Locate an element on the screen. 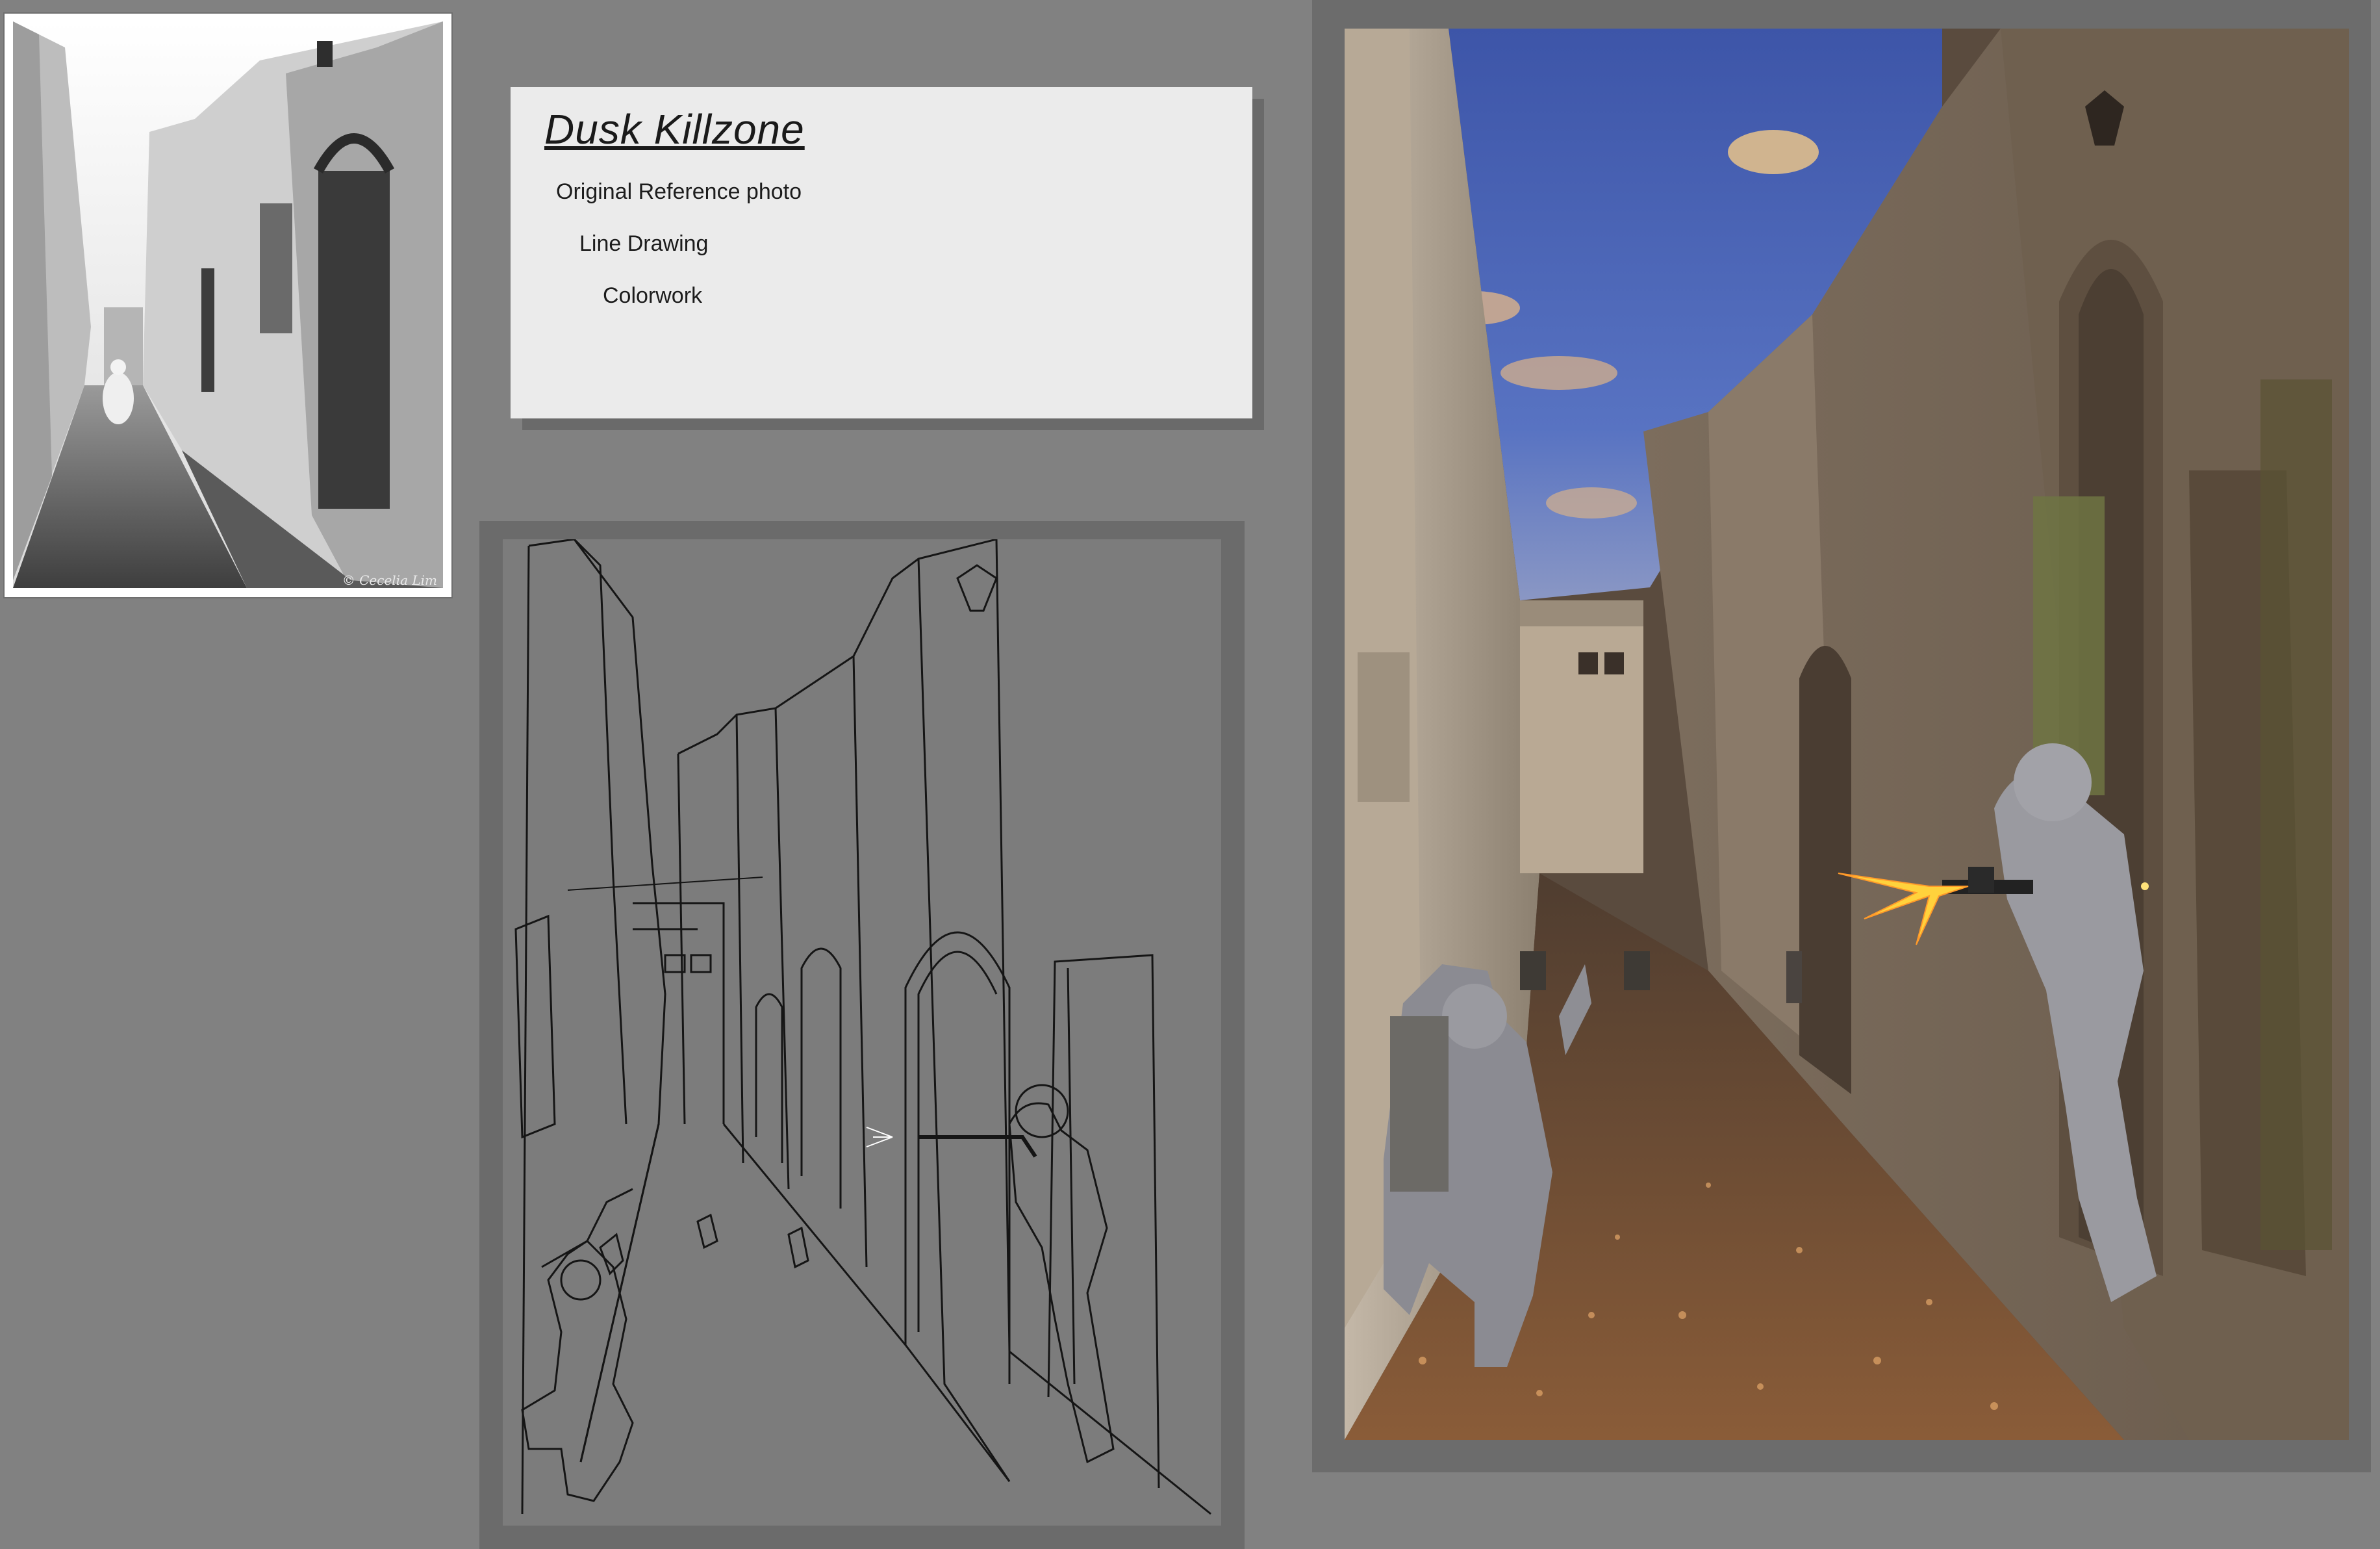  artwork-title: Dusk Killzone is located at coordinates (674, 129).